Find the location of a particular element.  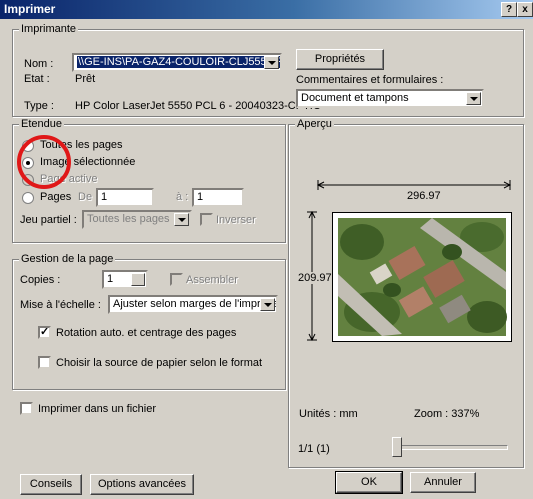

help-button: ? is located at coordinates (509, 9).